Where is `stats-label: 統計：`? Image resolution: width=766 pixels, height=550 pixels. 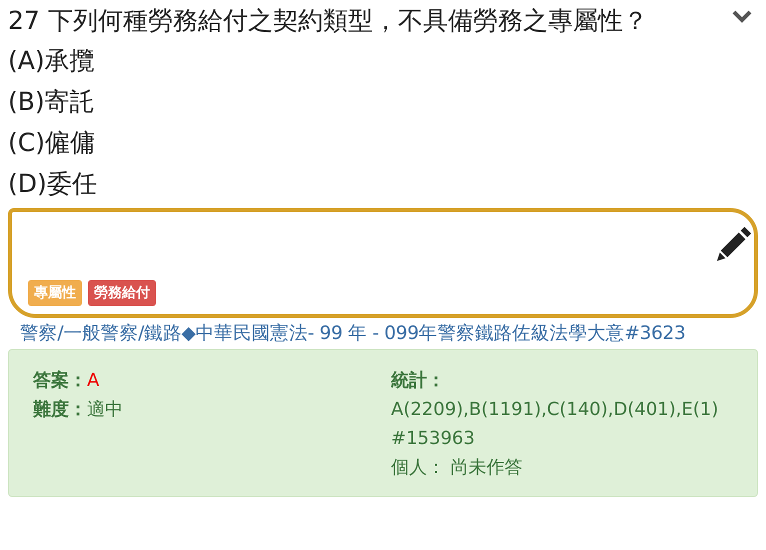 stats-label: 統計： is located at coordinates (418, 380).